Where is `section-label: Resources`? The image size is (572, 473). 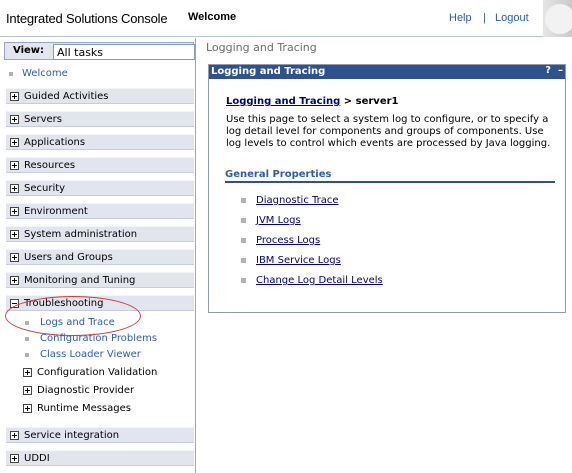
section-label: Resources is located at coordinates (50, 165).